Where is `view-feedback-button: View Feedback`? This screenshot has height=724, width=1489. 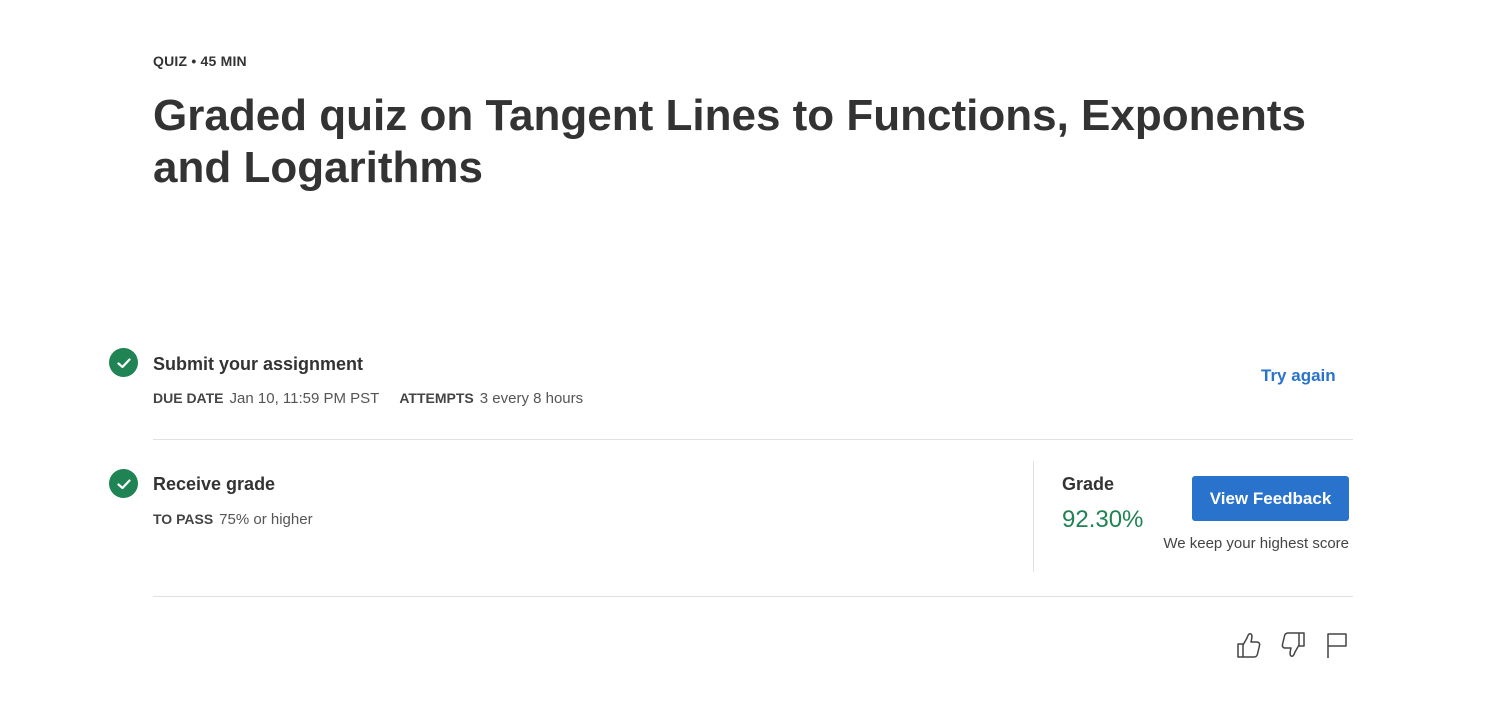
view-feedback-button: View Feedback is located at coordinates (1270, 498).